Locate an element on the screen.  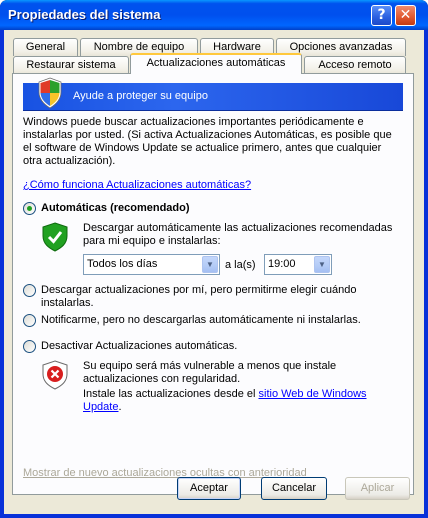
ok-button: Aceptar is located at coordinates (209, 488).